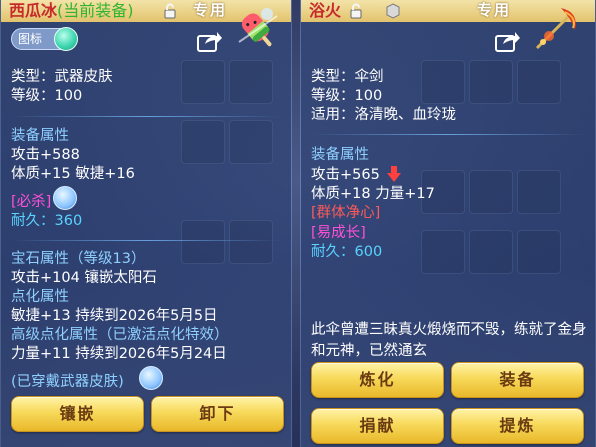  What do you see at coordinates (40, 297) in the screenshot?
I see `enchant-header: 点化属性` at bounding box center [40, 297].